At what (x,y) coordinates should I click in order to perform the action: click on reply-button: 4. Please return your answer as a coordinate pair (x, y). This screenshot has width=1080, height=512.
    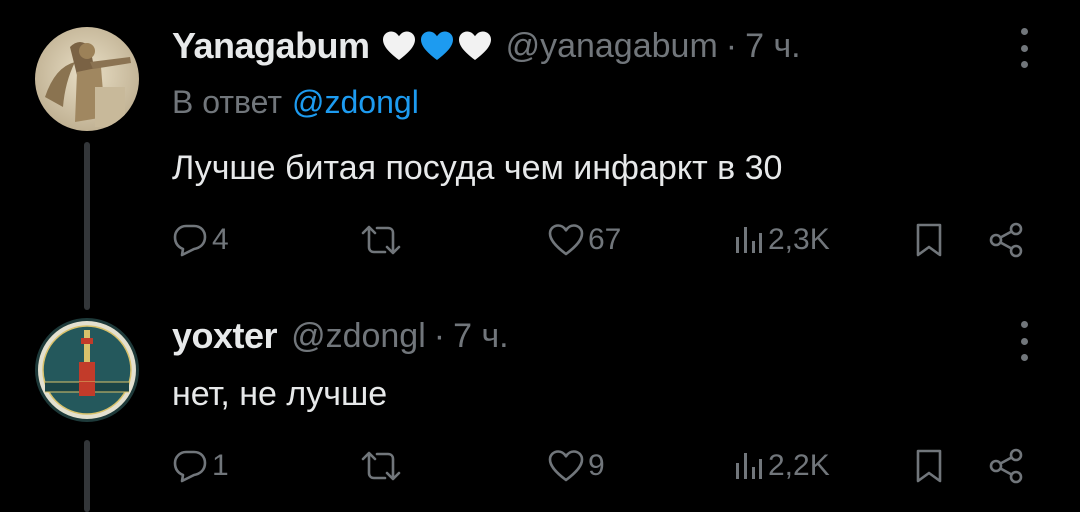
    Looking at the image, I should click on (200, 240).